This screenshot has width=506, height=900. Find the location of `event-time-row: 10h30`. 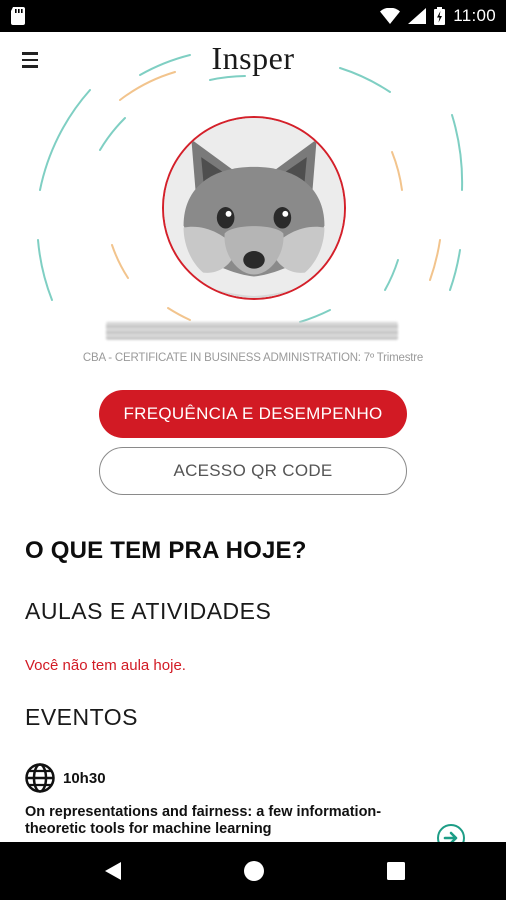

event-time-row: 10h30 is located at coordinates (65, 778).